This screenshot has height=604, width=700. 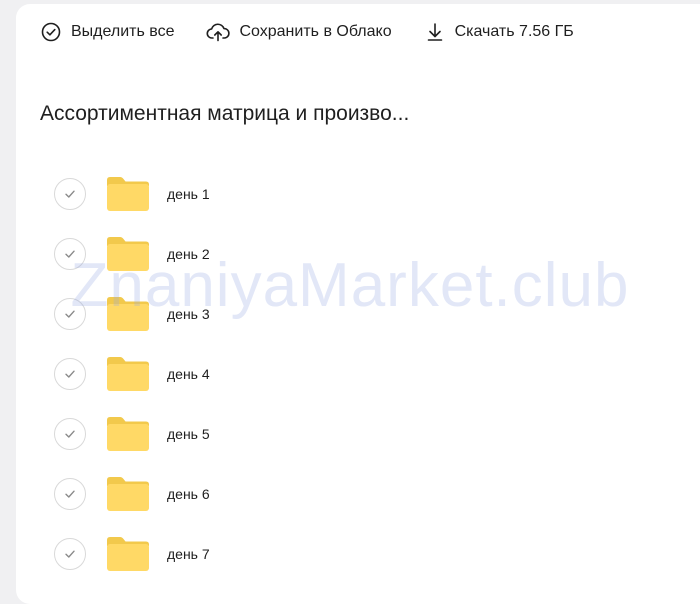 What do you see at coordinates (188, 554) in the screenshot?
I see `item-label: день 7` at bounding box center [188, 554].